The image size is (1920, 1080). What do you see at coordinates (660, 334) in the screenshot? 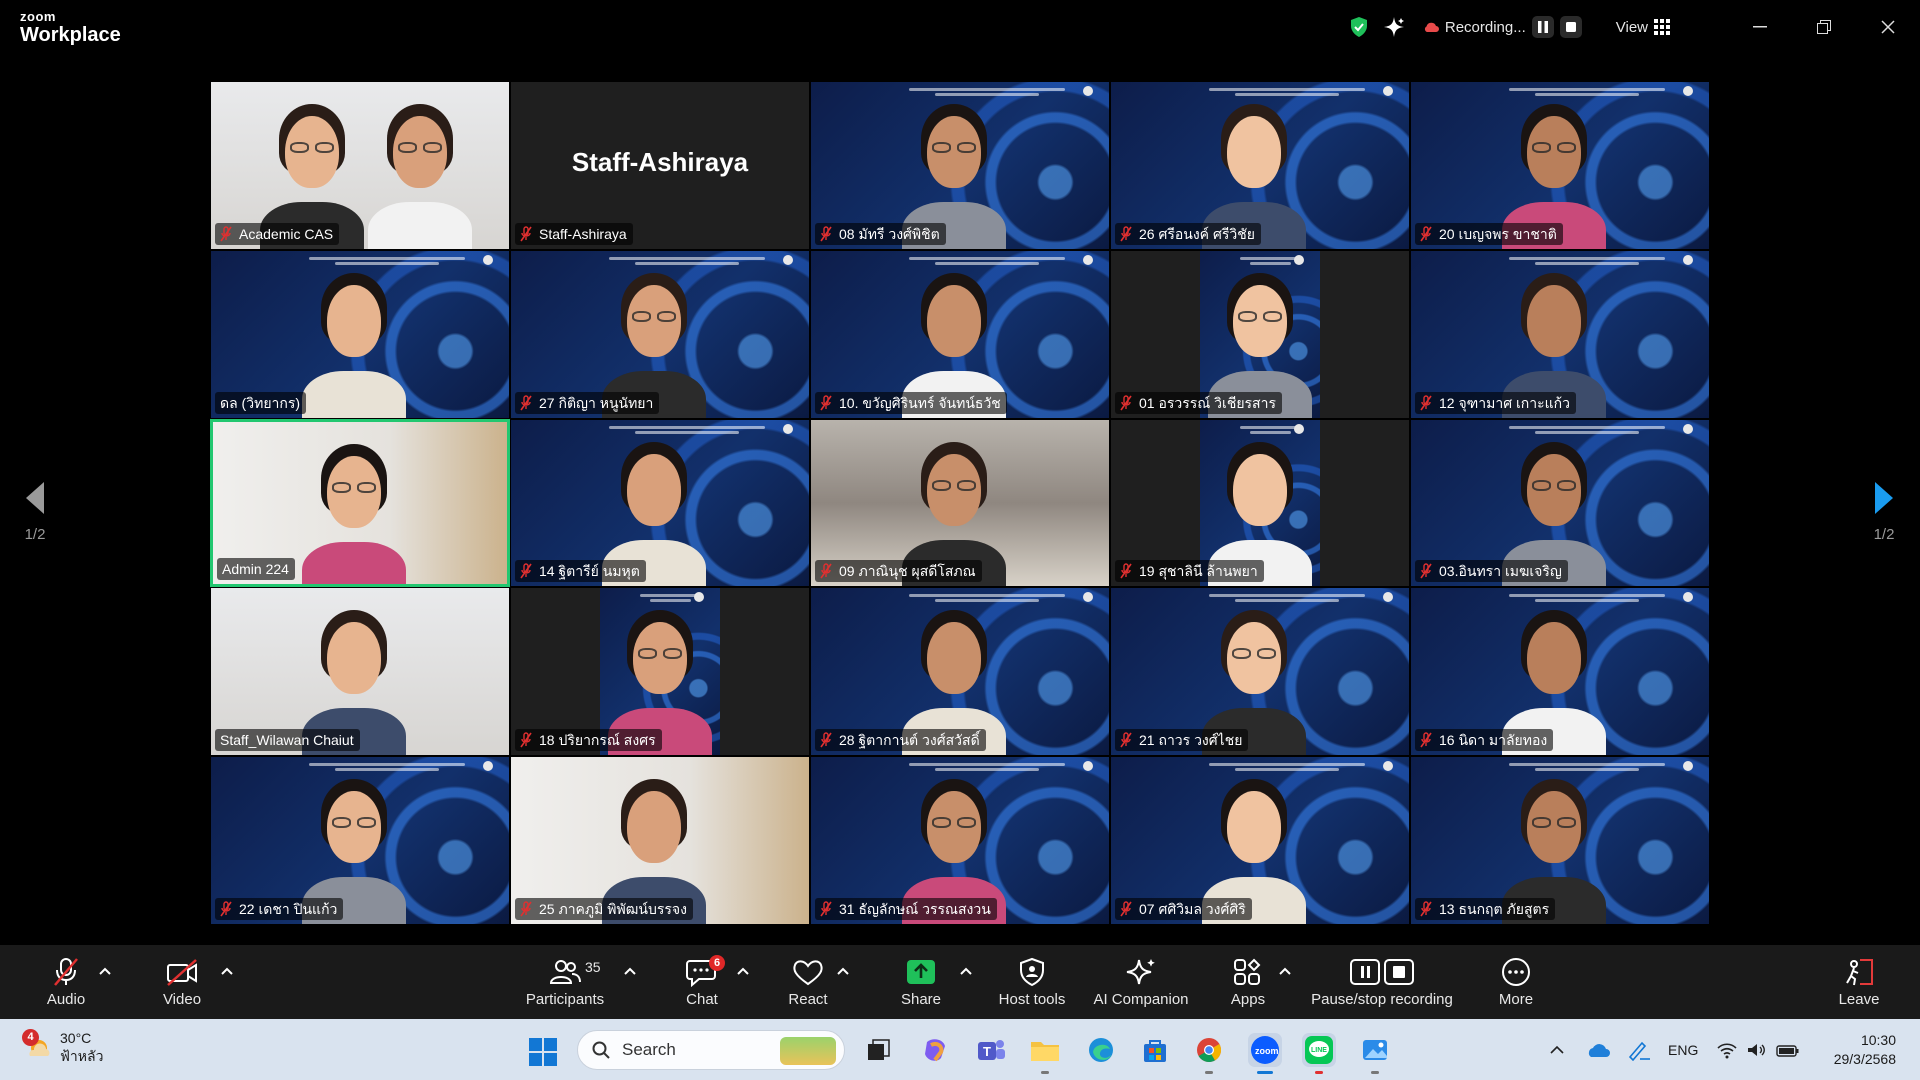
I see `participant-tile: 27 กิติญา หนูนัทยา` at bounding box center [660, 334].